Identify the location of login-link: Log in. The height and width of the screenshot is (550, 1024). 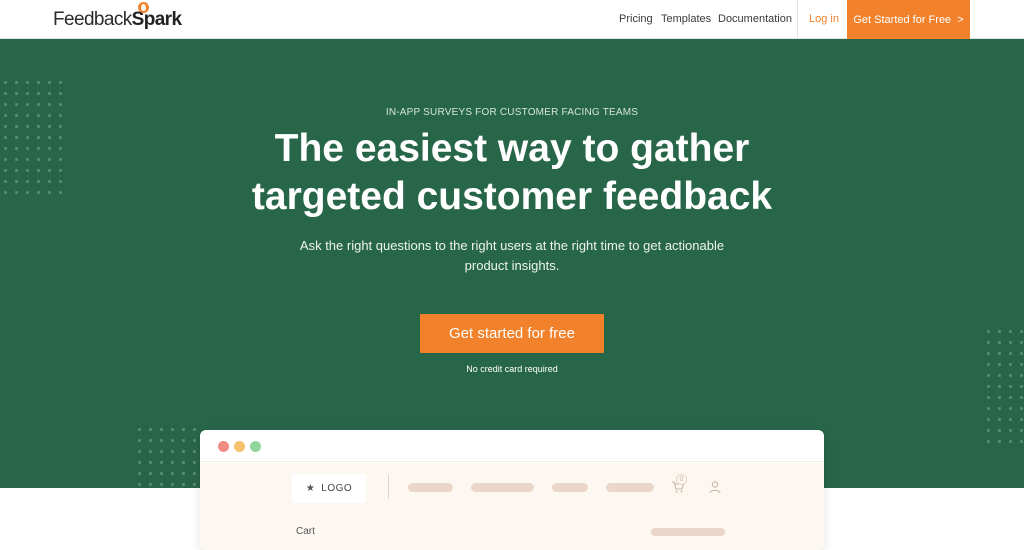
(824, 19).